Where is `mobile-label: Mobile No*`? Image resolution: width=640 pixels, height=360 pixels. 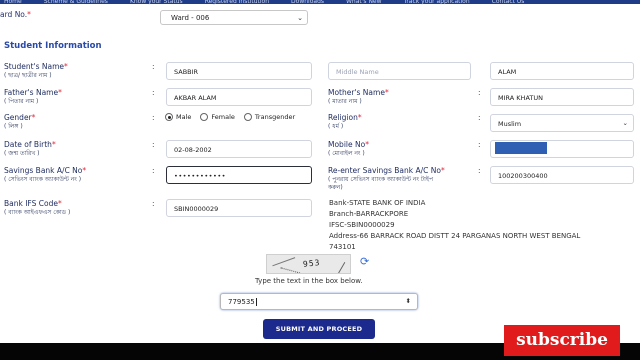
mobile-label: Mobile No* is located at coordinates (348, 144).